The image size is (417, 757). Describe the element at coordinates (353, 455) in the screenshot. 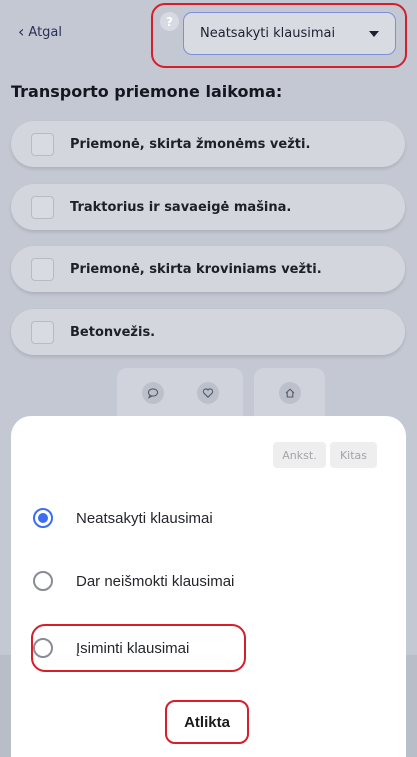

I see `next-button: Kitas` at that location.